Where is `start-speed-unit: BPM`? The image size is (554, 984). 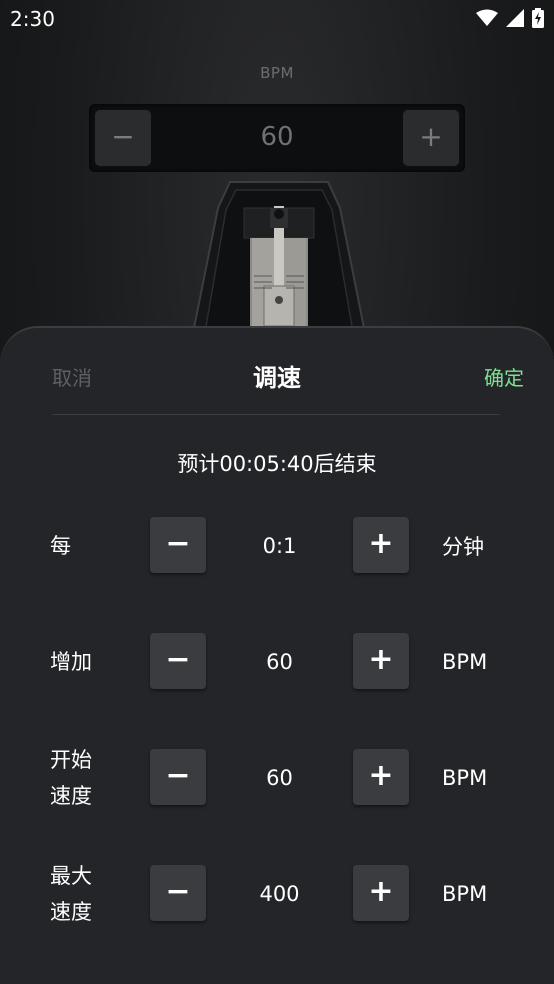
start-speed-unit: BPM is located at coordinates (465, 778).